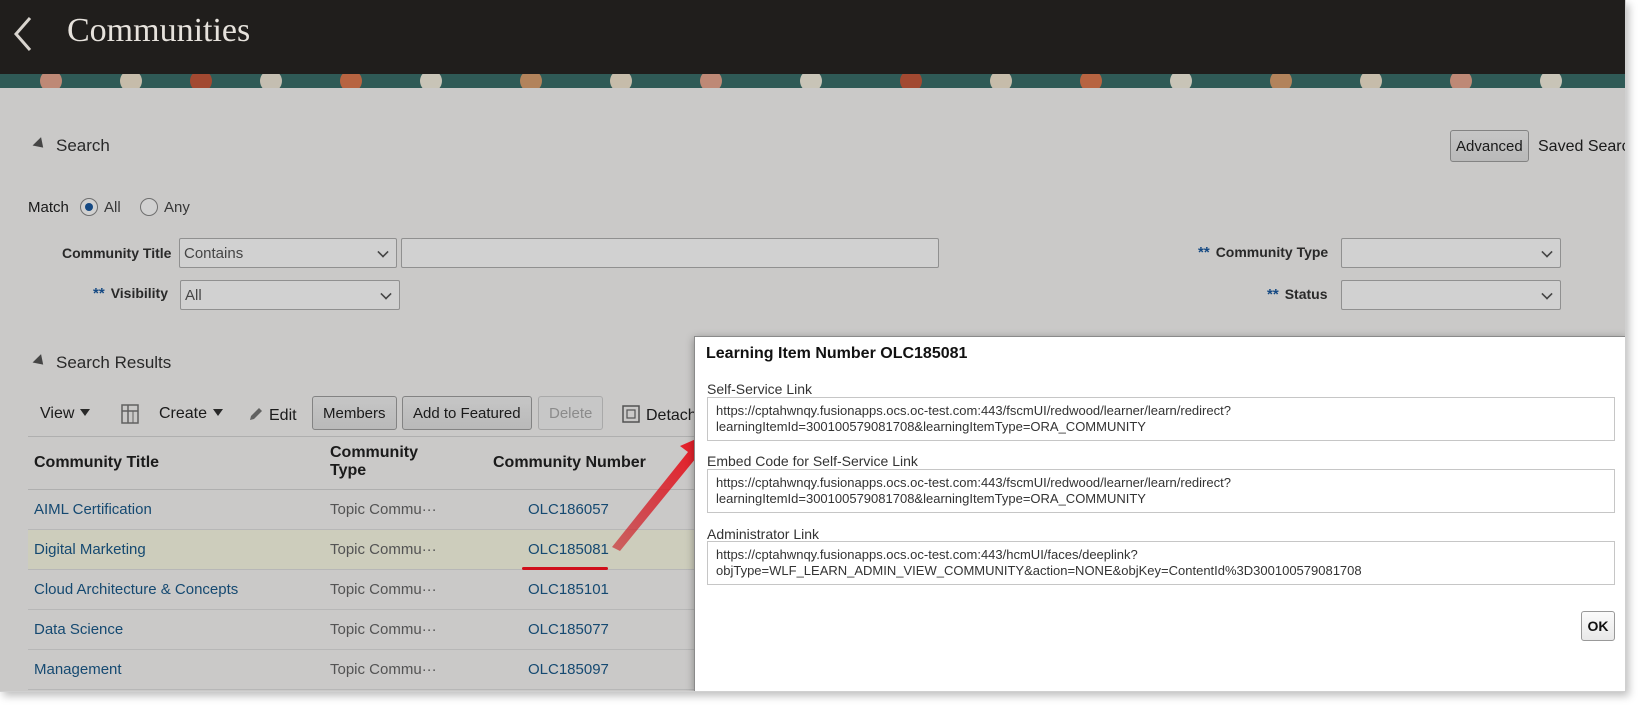  Describe the element at coordinates (760, 389) in the screenshot. I see `self-service-link-label: Self-Service Link` at that location.